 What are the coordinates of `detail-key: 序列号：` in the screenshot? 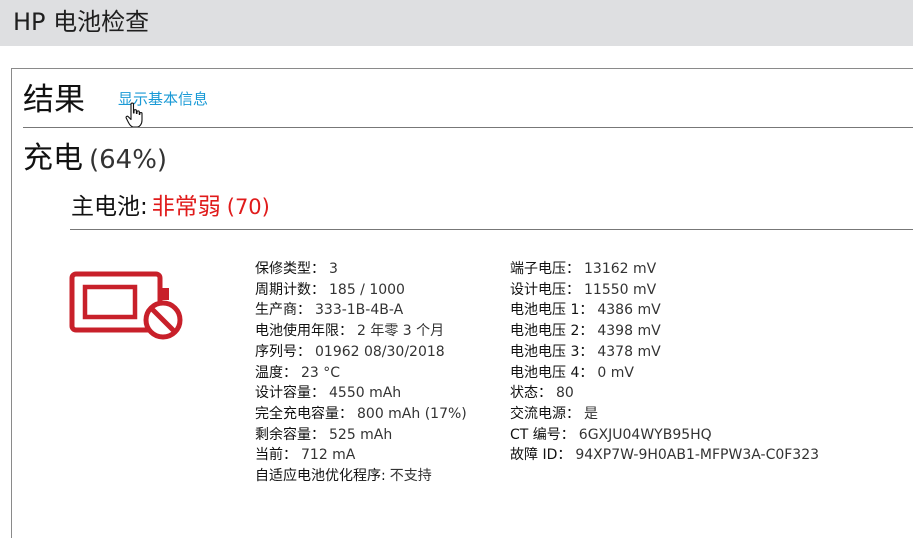 It's located at (283, 351).